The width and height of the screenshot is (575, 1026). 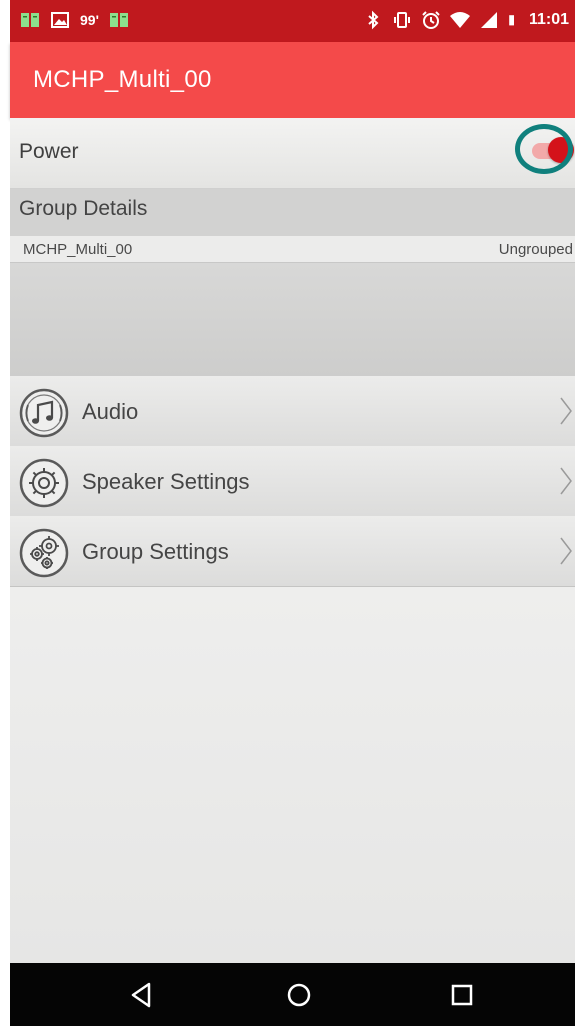 What do you see at coordinates (292, 80) in the screenshot?
I see `app-bar: MCHP_Multi_00` at bounding box center [292, 80].